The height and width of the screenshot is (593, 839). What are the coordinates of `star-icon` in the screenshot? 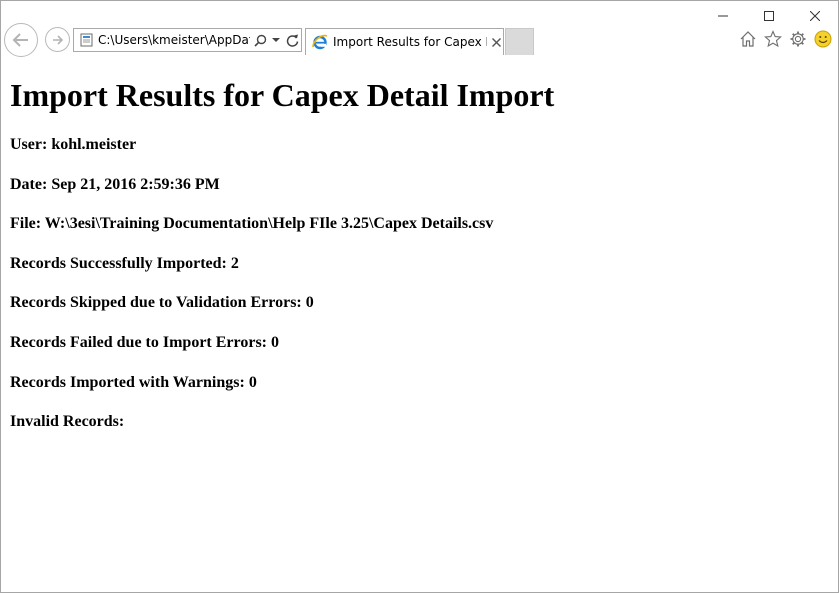 It's located at (772, 38).